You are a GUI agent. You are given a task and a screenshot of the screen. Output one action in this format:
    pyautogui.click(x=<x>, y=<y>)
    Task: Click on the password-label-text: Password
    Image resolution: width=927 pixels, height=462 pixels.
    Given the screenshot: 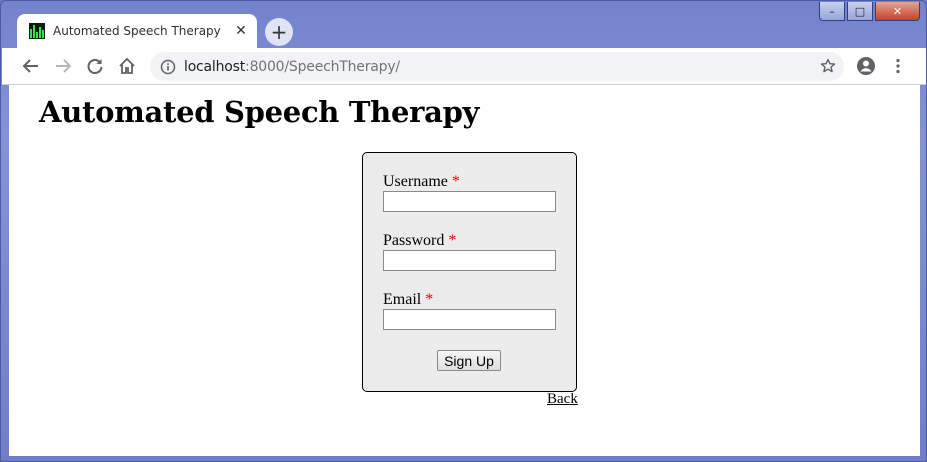 What is the action you would take?
    pyautogui.click(x=414, y=240)
    